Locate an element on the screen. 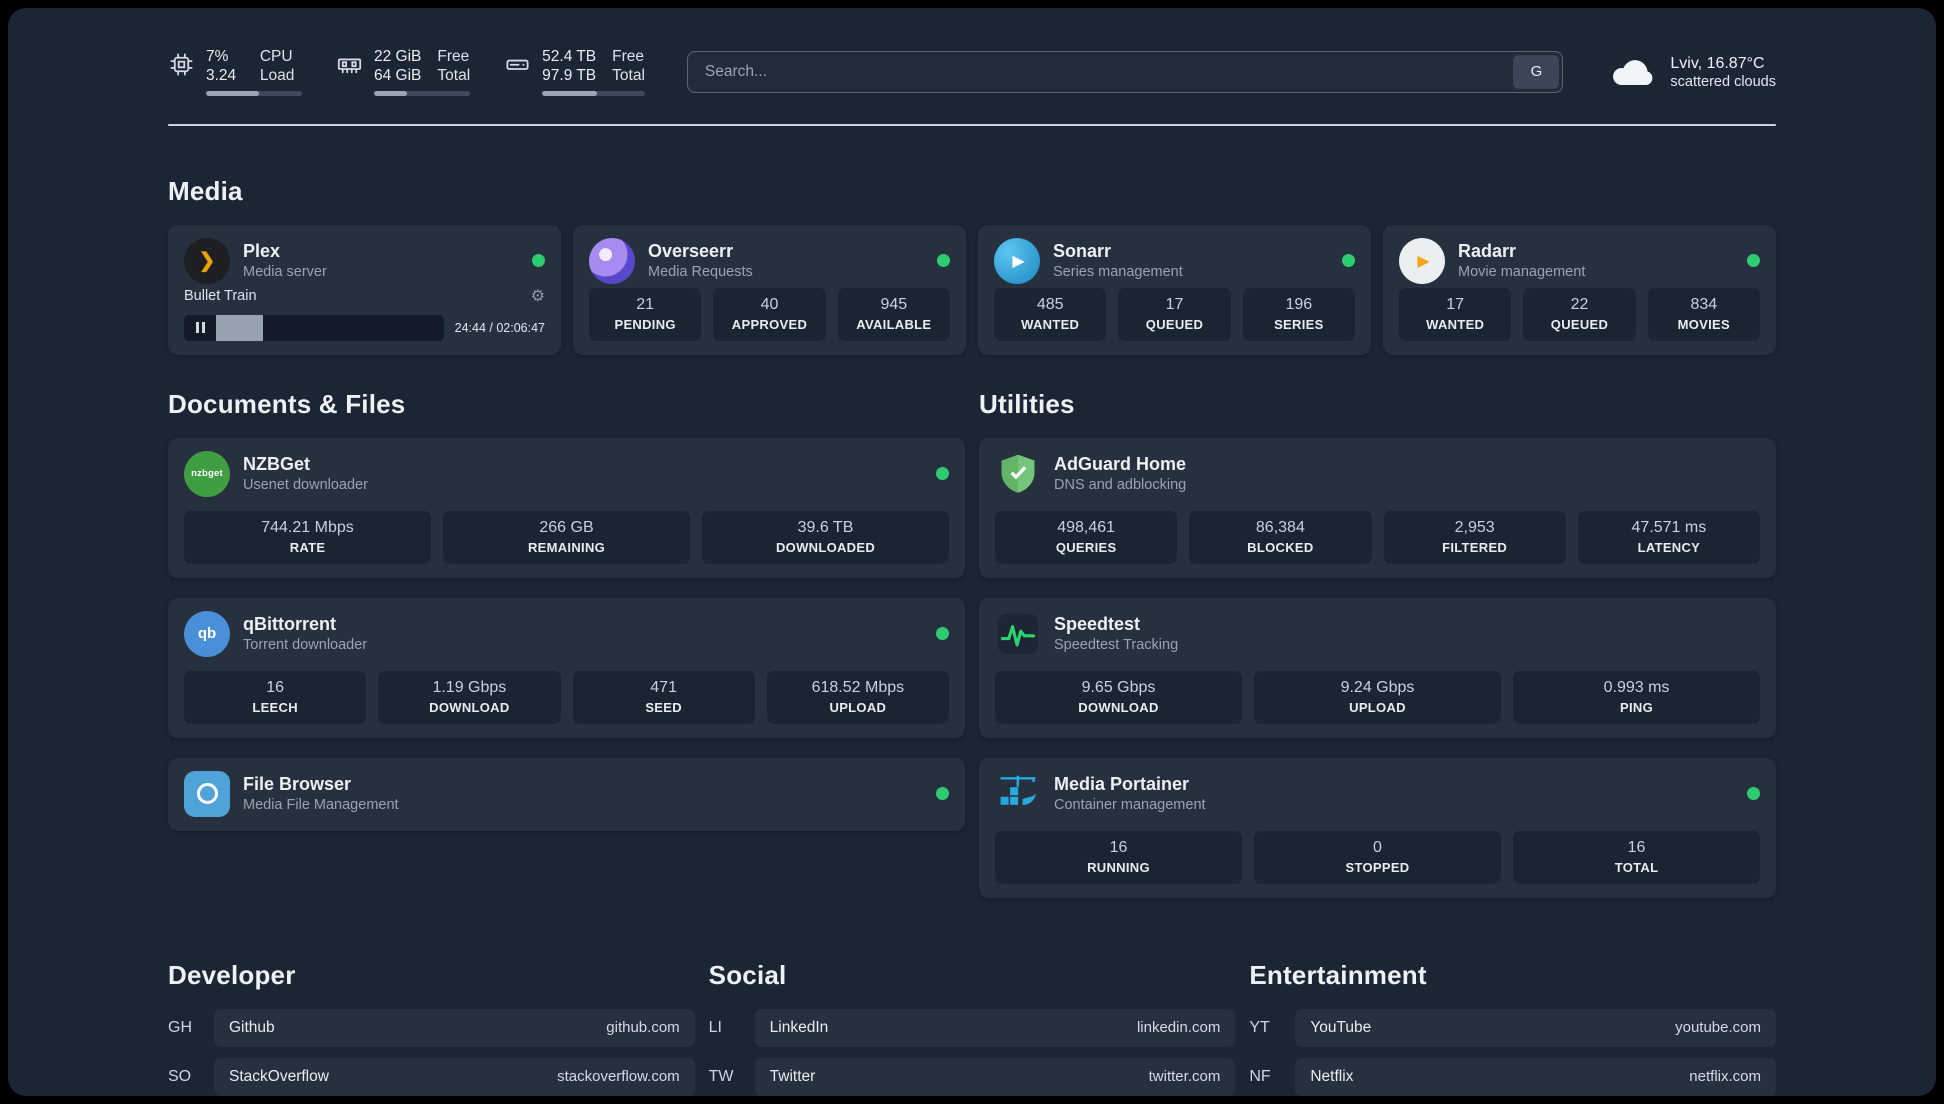 Image resolution: width=1944 pixels, height=1104 pixels. bookmark-row: NF Netflix netflix.com is located at coordinates (1512, 1076).